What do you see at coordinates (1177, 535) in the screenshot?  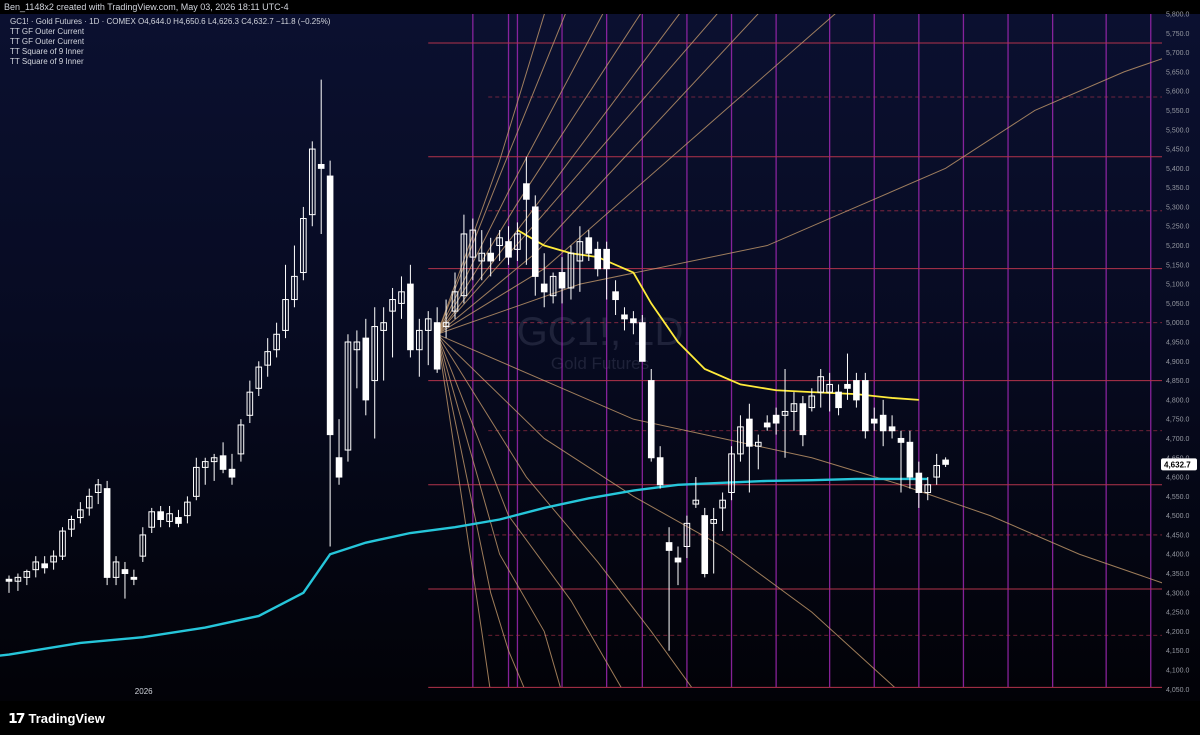 I see `y-tick-label-8: 4,450.0` at bounding box center [1177, 535].